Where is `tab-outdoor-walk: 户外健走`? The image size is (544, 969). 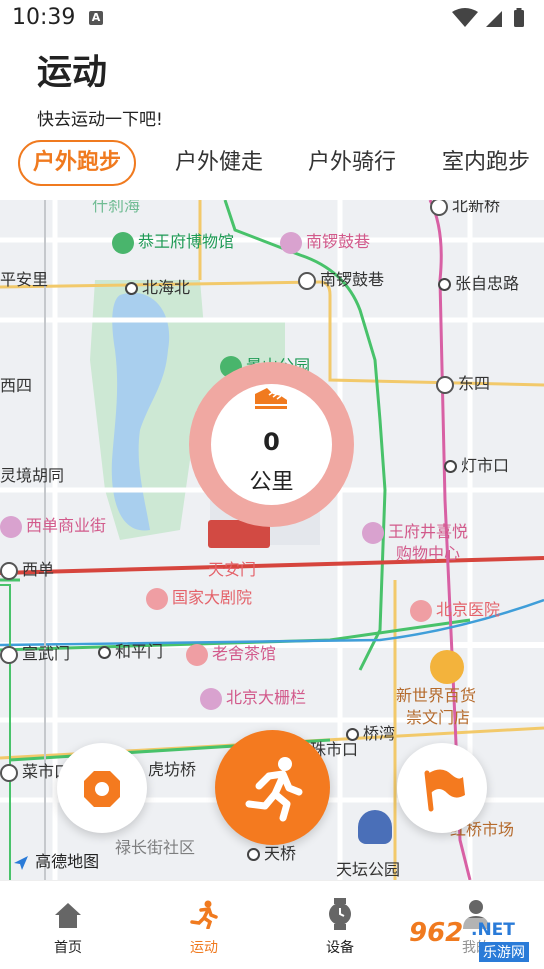
tab-outdoor-walk: 户外健走 is located at coordinates (219, 163).